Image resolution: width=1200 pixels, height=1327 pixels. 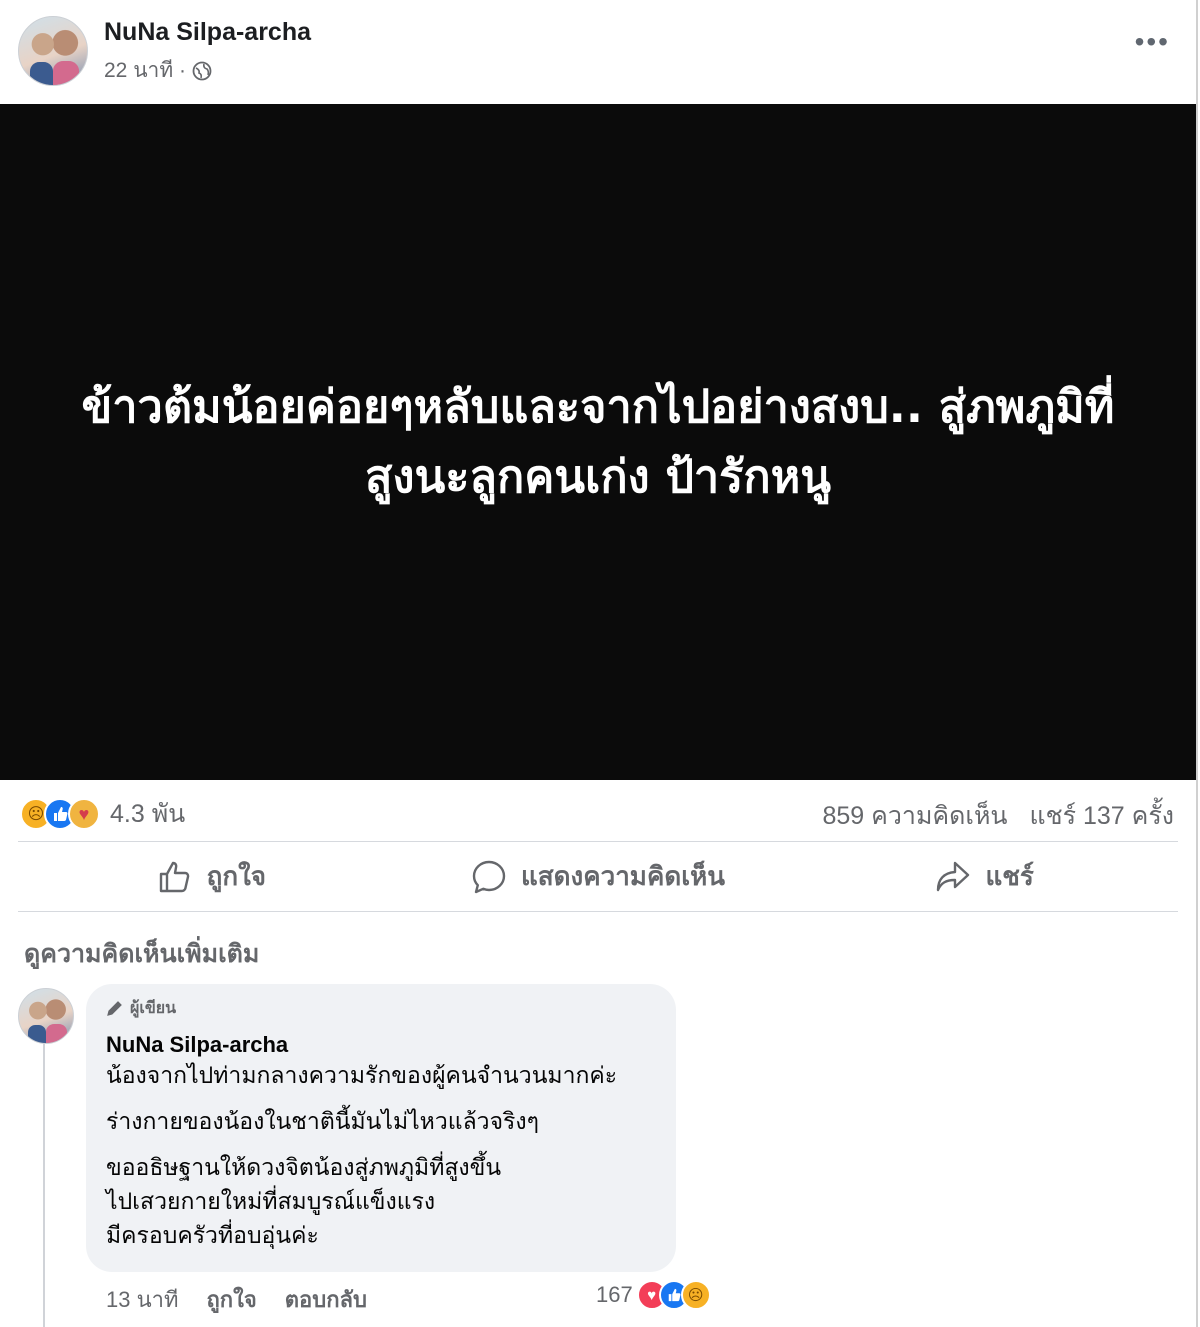 I want to click on comment-like-button: ถูกใจ, so click(x=231, y=1299).